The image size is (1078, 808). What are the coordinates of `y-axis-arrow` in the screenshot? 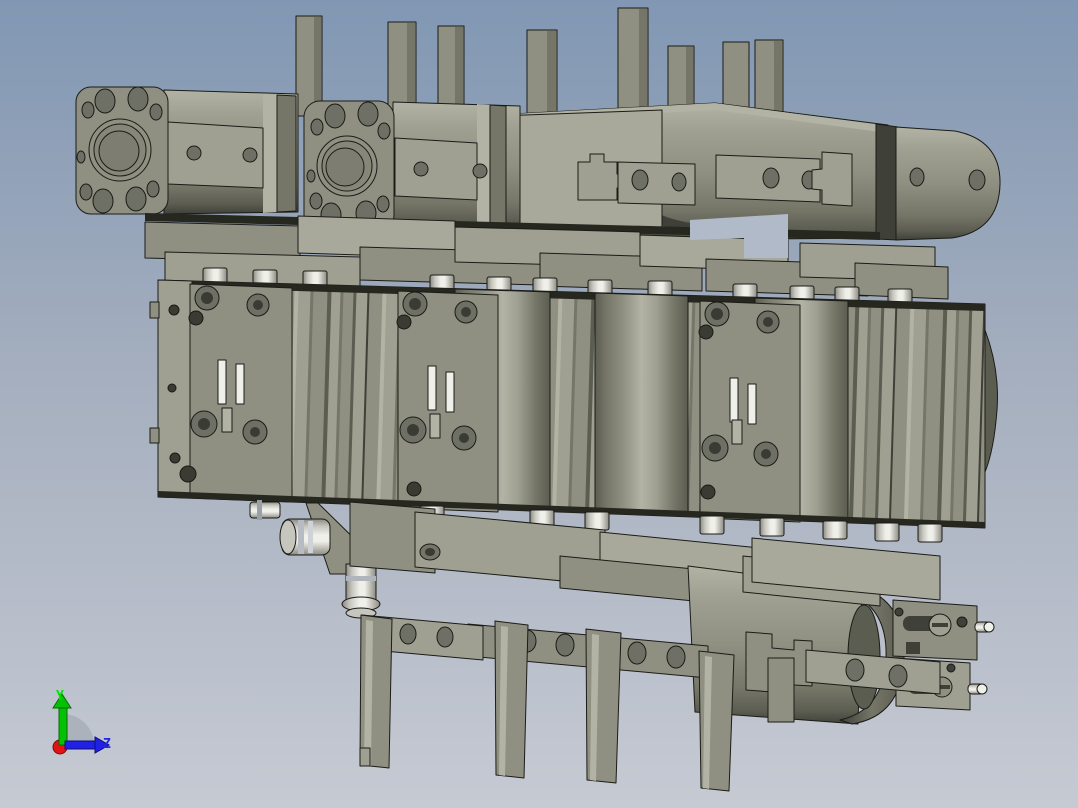 It's located at (63, 725).